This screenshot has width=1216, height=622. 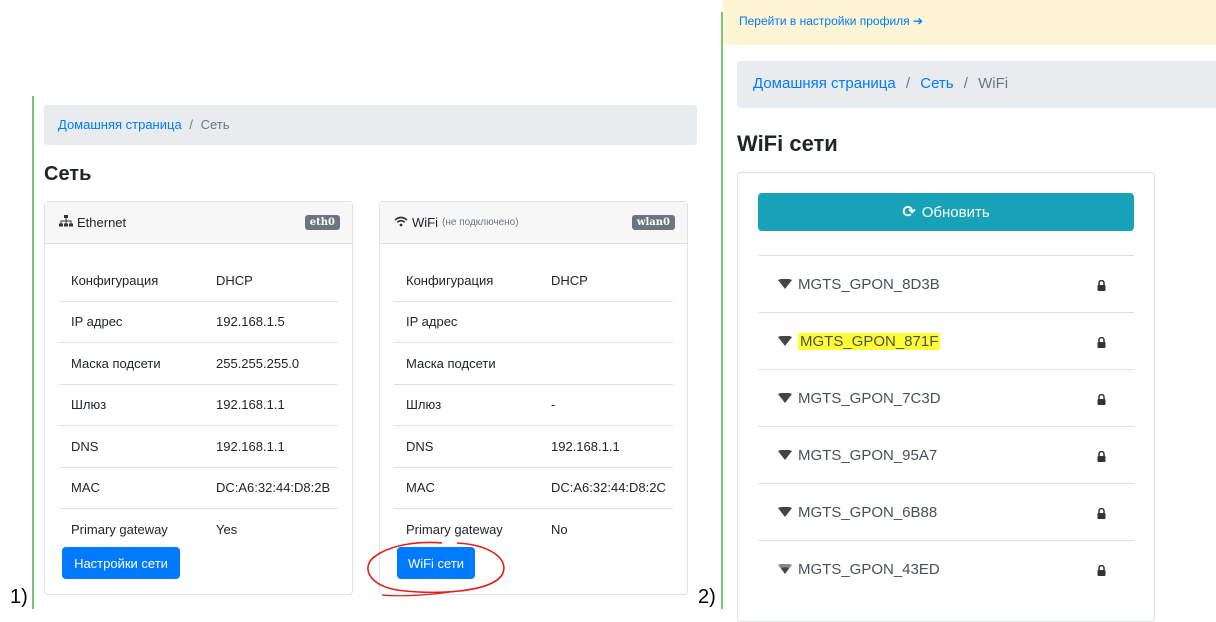 I want to click on table-row: IP адрес 192.168.1.5, so click(x=198, y=322).